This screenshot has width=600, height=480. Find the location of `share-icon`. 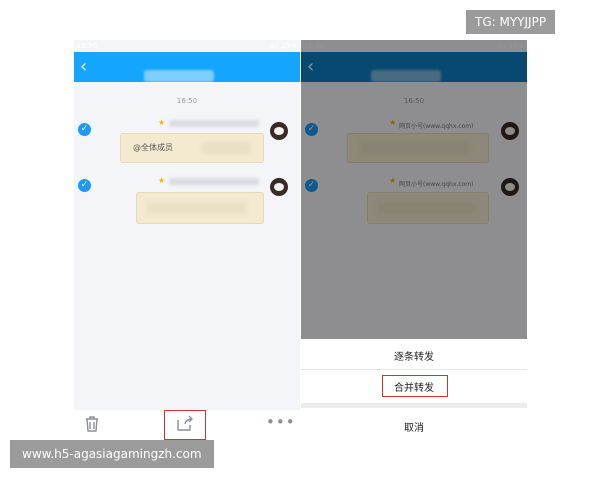

share-icon is located at coordinates (185, 425).